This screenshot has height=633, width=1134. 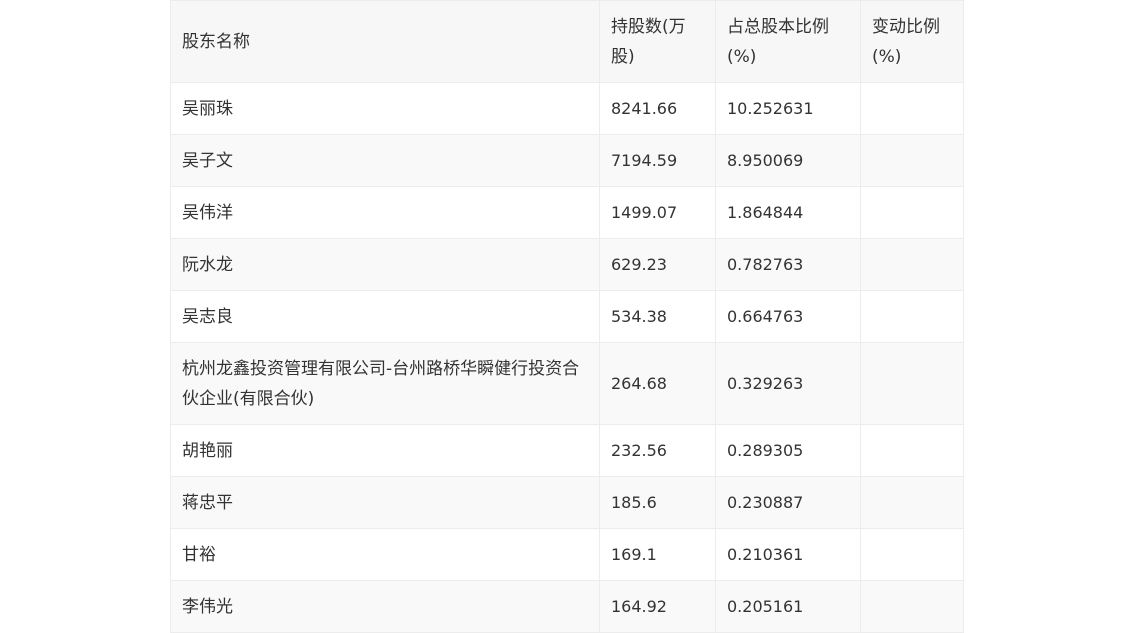 I want to click on cell-shares: 185.6, so click(x=657, y=502).